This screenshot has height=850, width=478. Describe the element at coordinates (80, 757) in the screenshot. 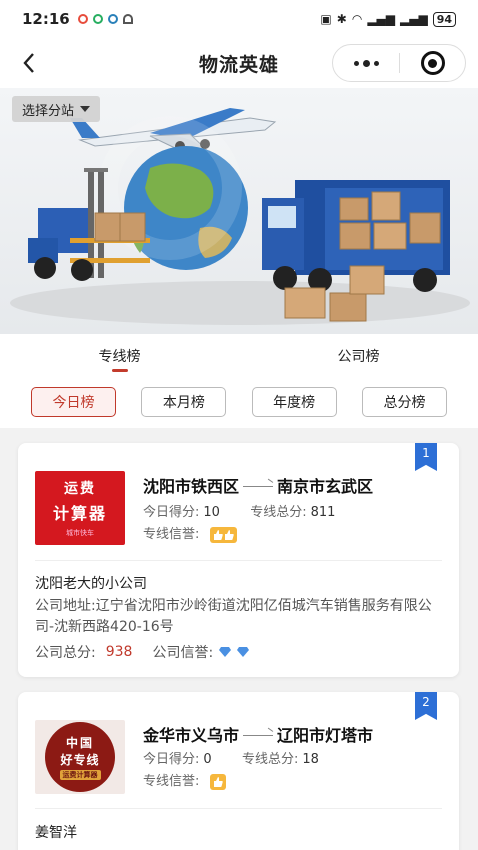

I see `company-logo: 中国 好专线 运费计算器` at that location.